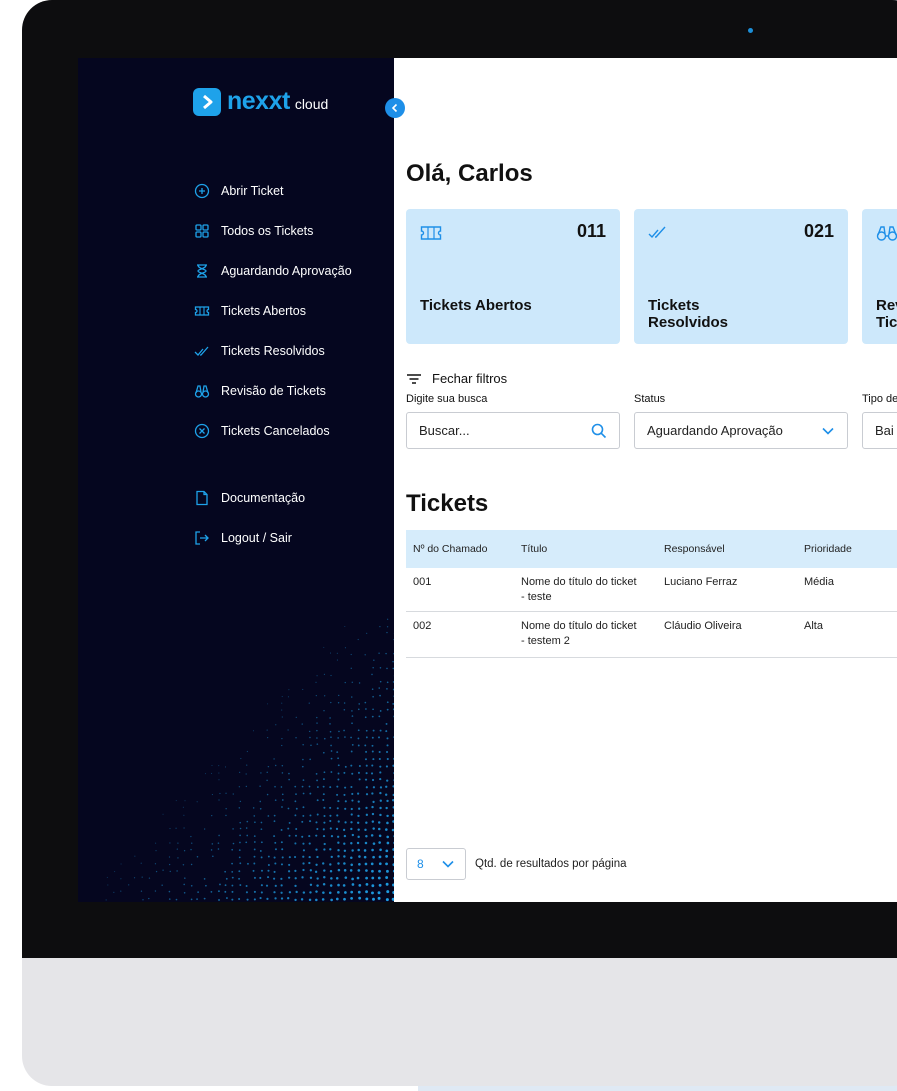 This screenshot has width=897, height=1091. Describe the element at coordinates (273, 464) in the screenshot. I see `nav-spacer` at that location.